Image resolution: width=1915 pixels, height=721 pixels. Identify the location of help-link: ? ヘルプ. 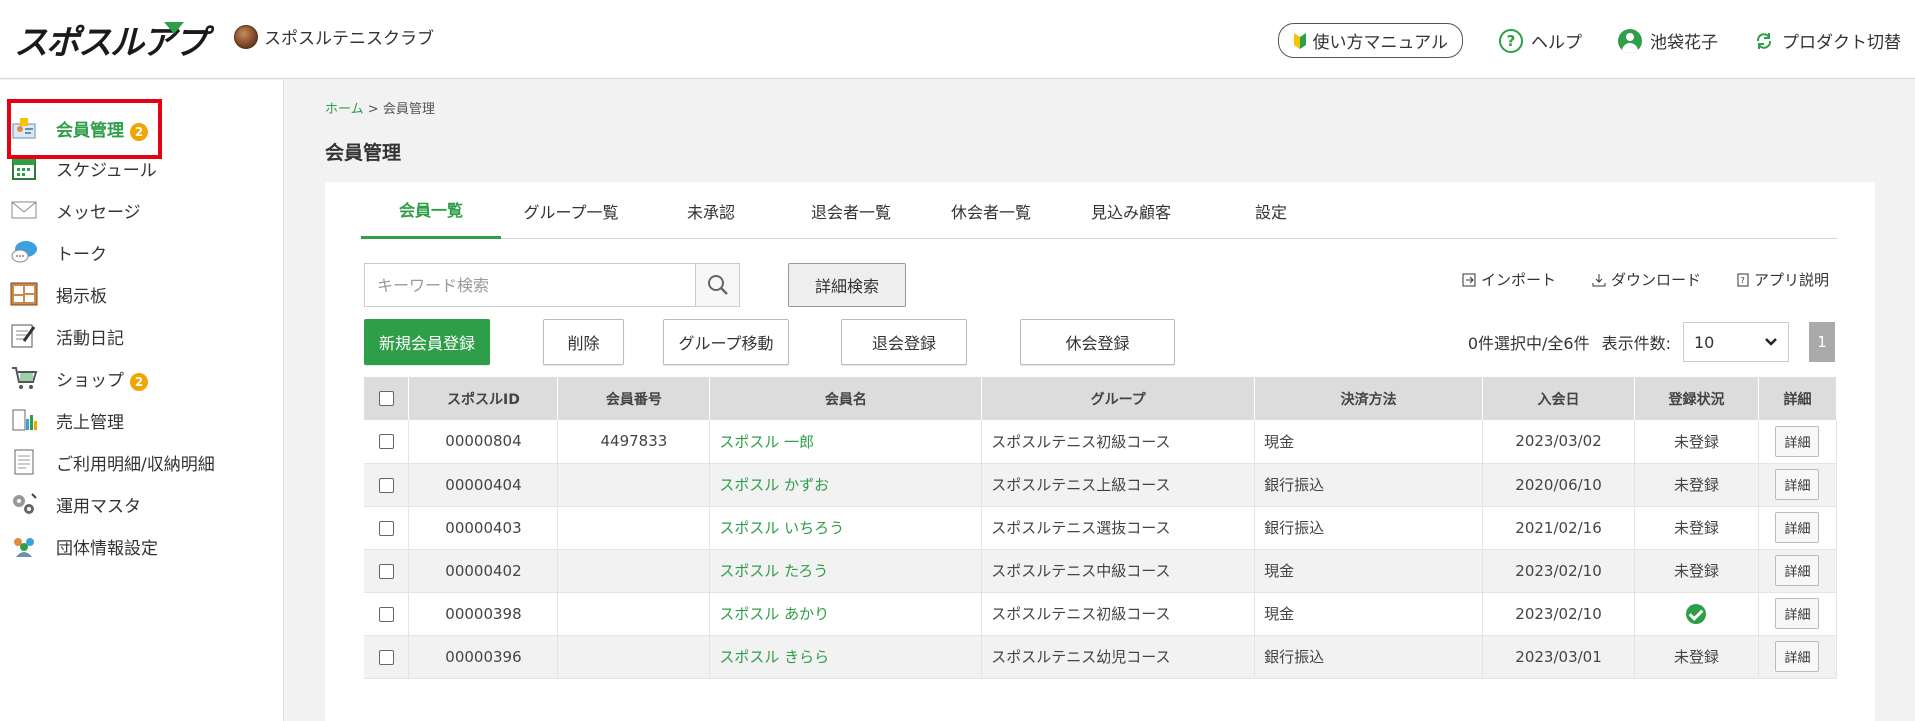
(1540, 40).